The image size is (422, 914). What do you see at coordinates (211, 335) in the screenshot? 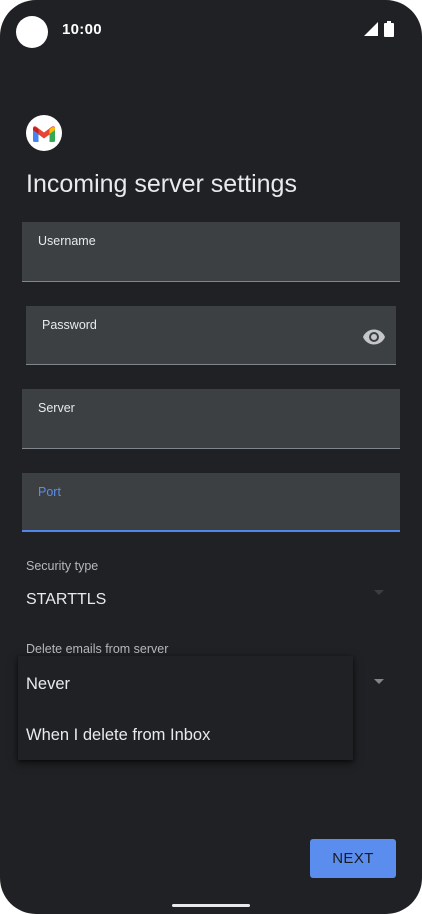
I see `password-field: Password` at bounding box center [211, 335].